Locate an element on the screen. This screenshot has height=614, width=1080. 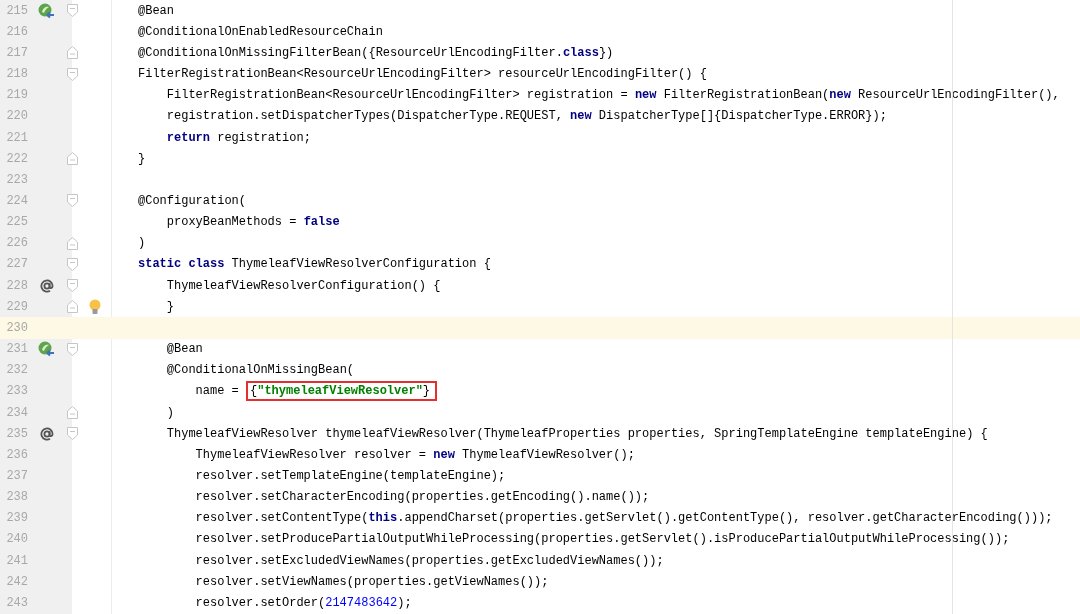
code-line: proxyBeanMethods = false is located at coordinates (253, 222).